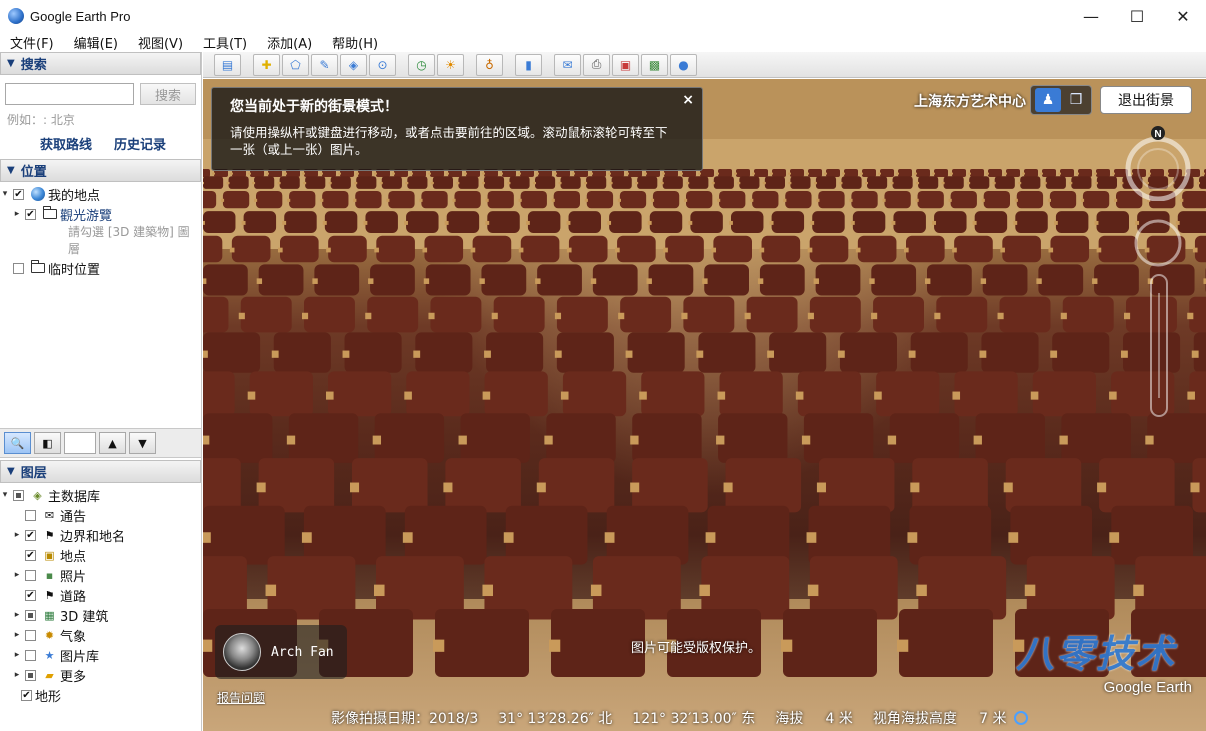  Describe the element at coordinates (1137, 16) in the screenshot. I see `maximize-button: ☐` at that location.